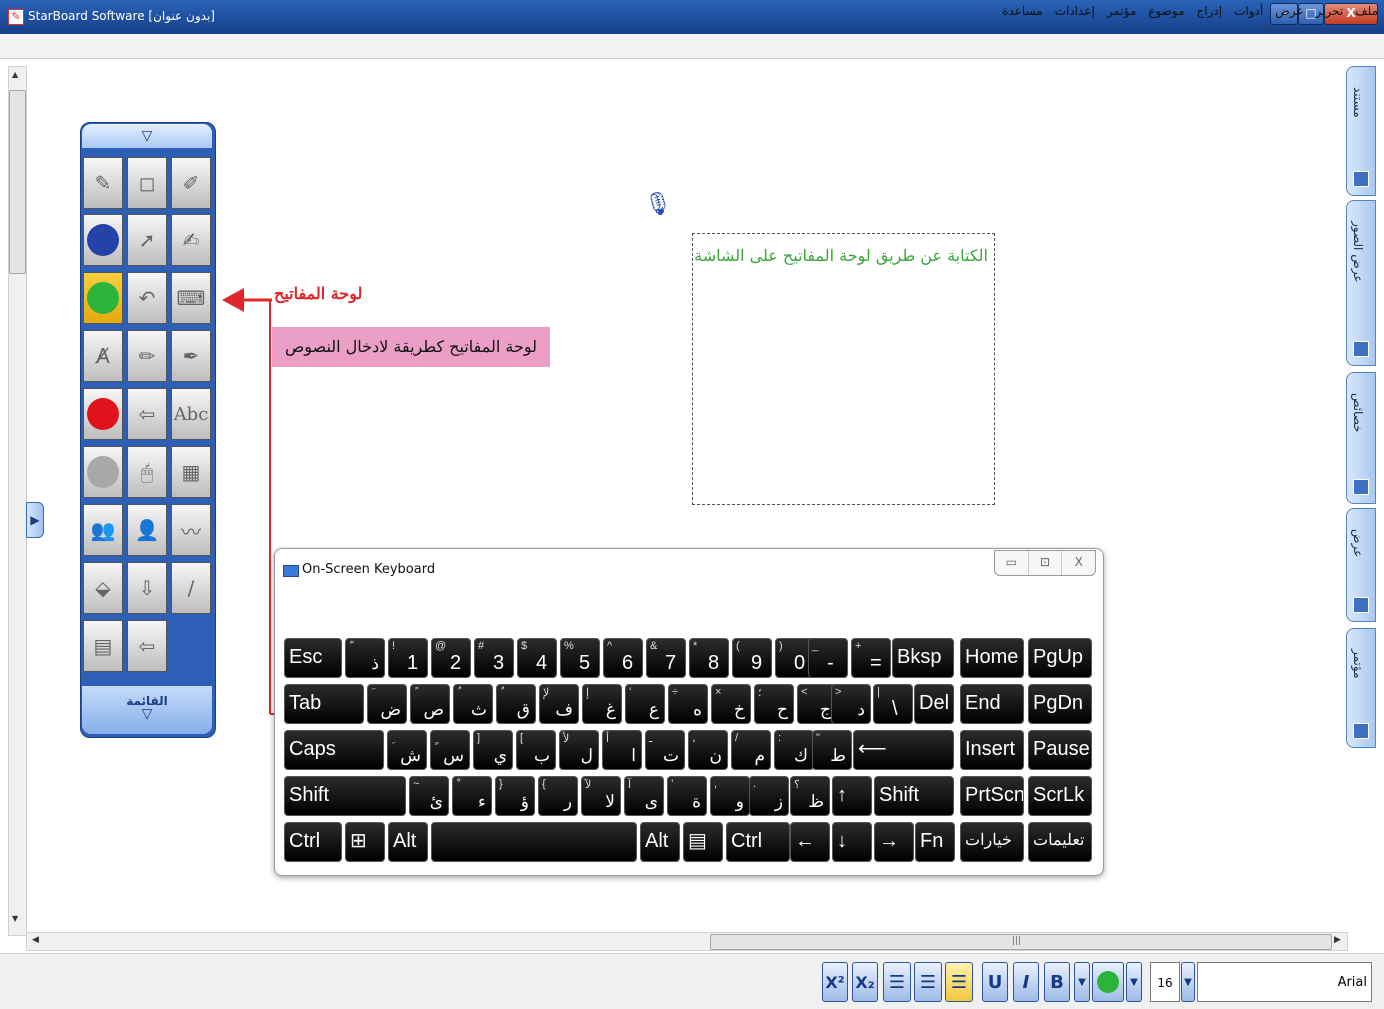 The height and width of the screenshot is (1009, 1384). I want to click on key-5: % 5, so click(580, 658).